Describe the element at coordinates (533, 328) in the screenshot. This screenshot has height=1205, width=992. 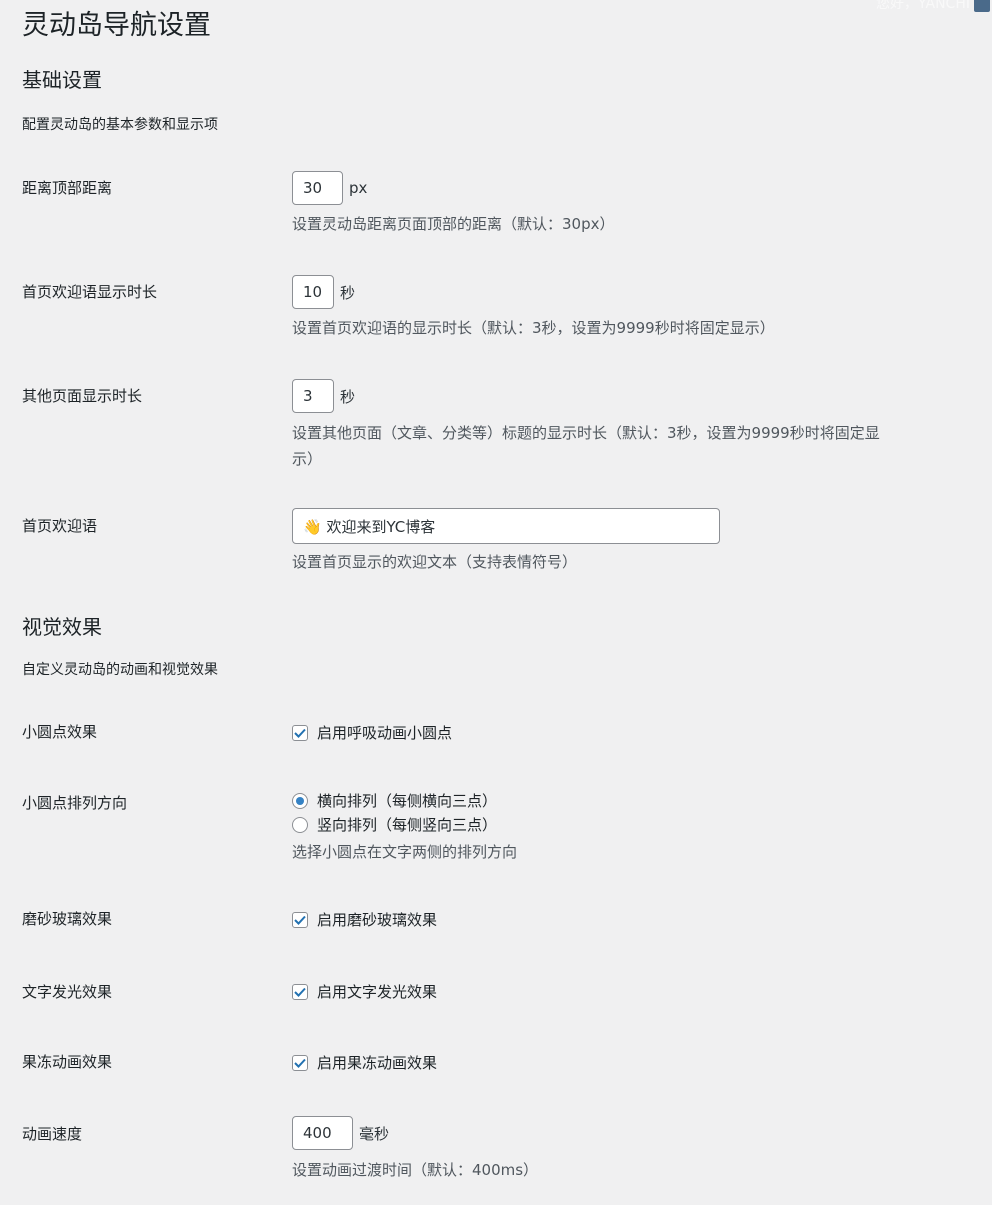
I see `home-duration-help: 设置首页欢迎语的显示时长（默认：3秒，设置为9999秒时将固定显示）` at that location.